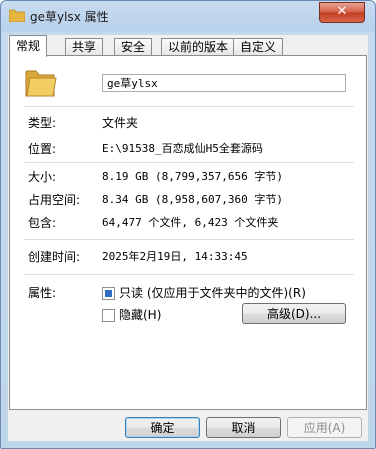 The width and height of the screenshot is (376, 449). Describe the element at coordinates (84, 47) in the screenshot. I see `tab-sharing: 共享` at that location.